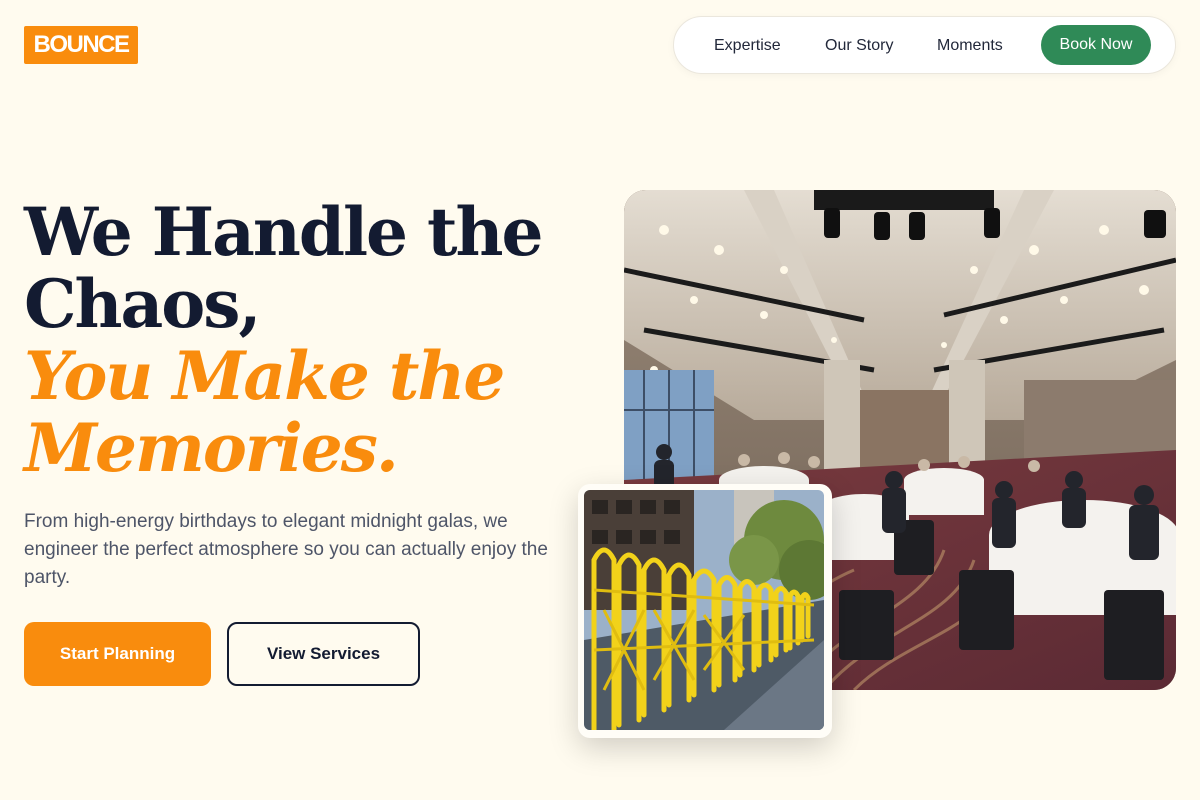 Image resolution: width=1200 pixels, height=800 pixels. I want to click on headline-accent-line-2: Memories., so click(211, 448).